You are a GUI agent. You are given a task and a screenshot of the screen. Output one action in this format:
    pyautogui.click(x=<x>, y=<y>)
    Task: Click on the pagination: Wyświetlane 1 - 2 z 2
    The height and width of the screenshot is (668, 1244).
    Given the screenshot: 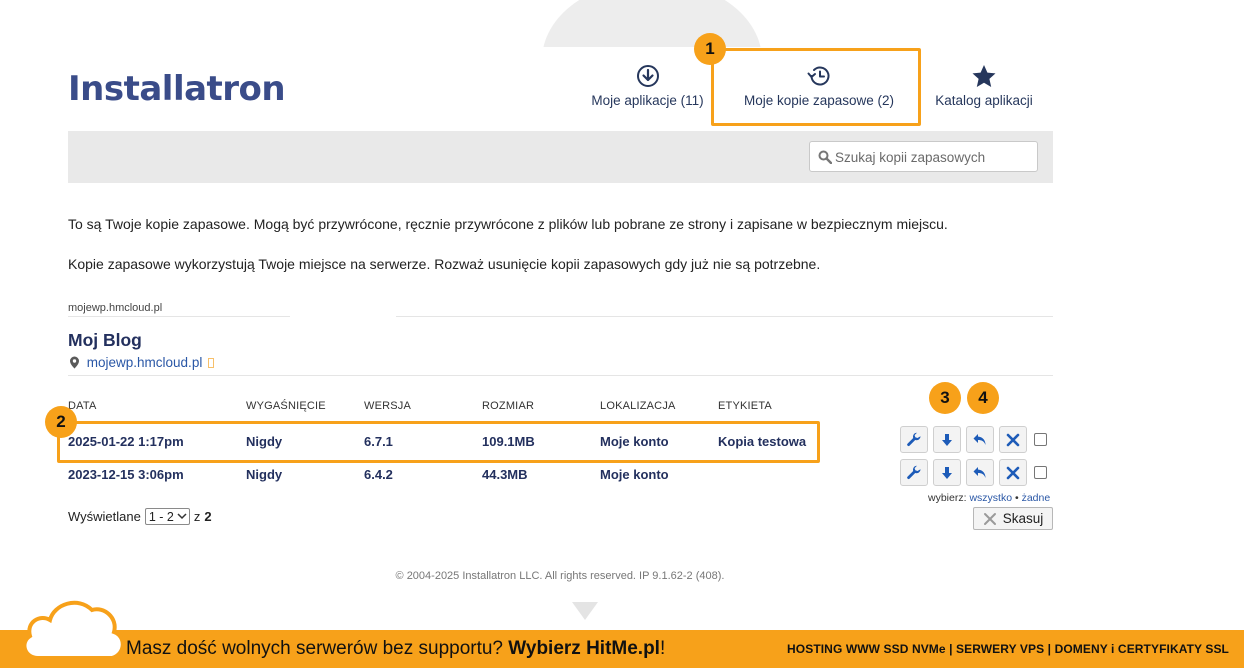 What is the action you would take?
    pyautogui.click(x=140, y=516)
    